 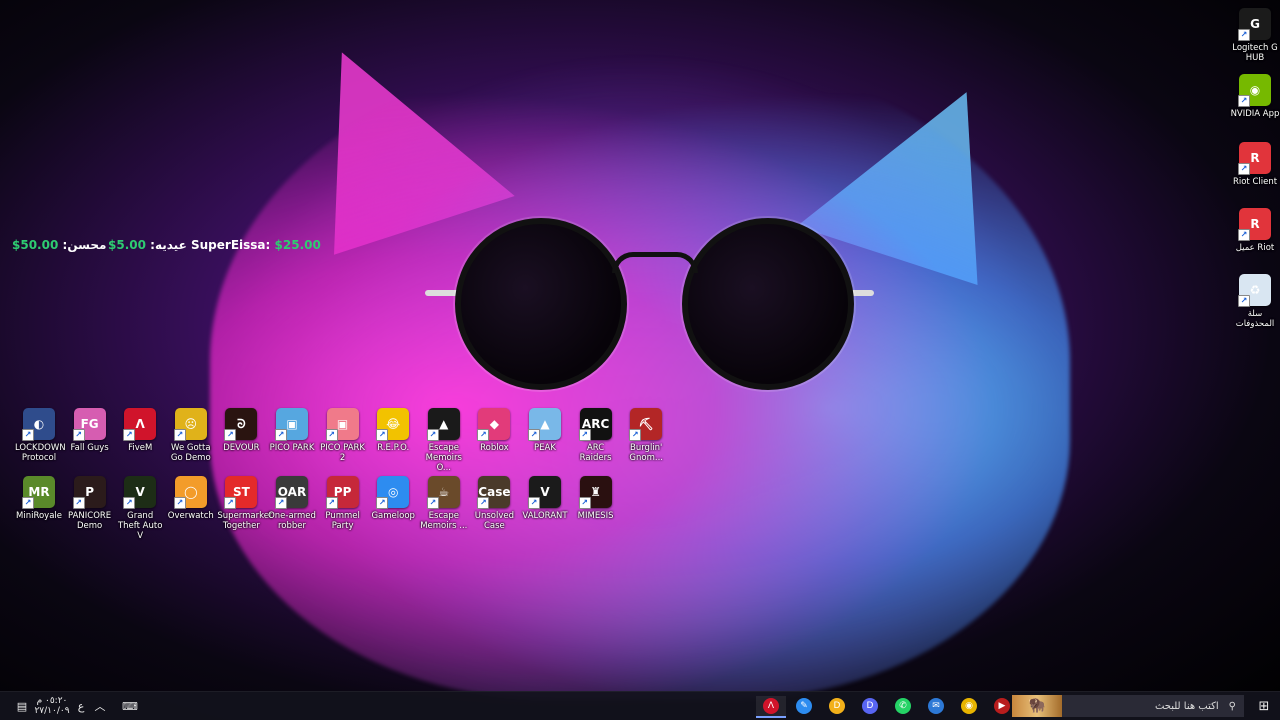 I want to click on clock: ٠٥:٢٠ م ٢٧/١٠/٠٩, so click(x=52, y=706).